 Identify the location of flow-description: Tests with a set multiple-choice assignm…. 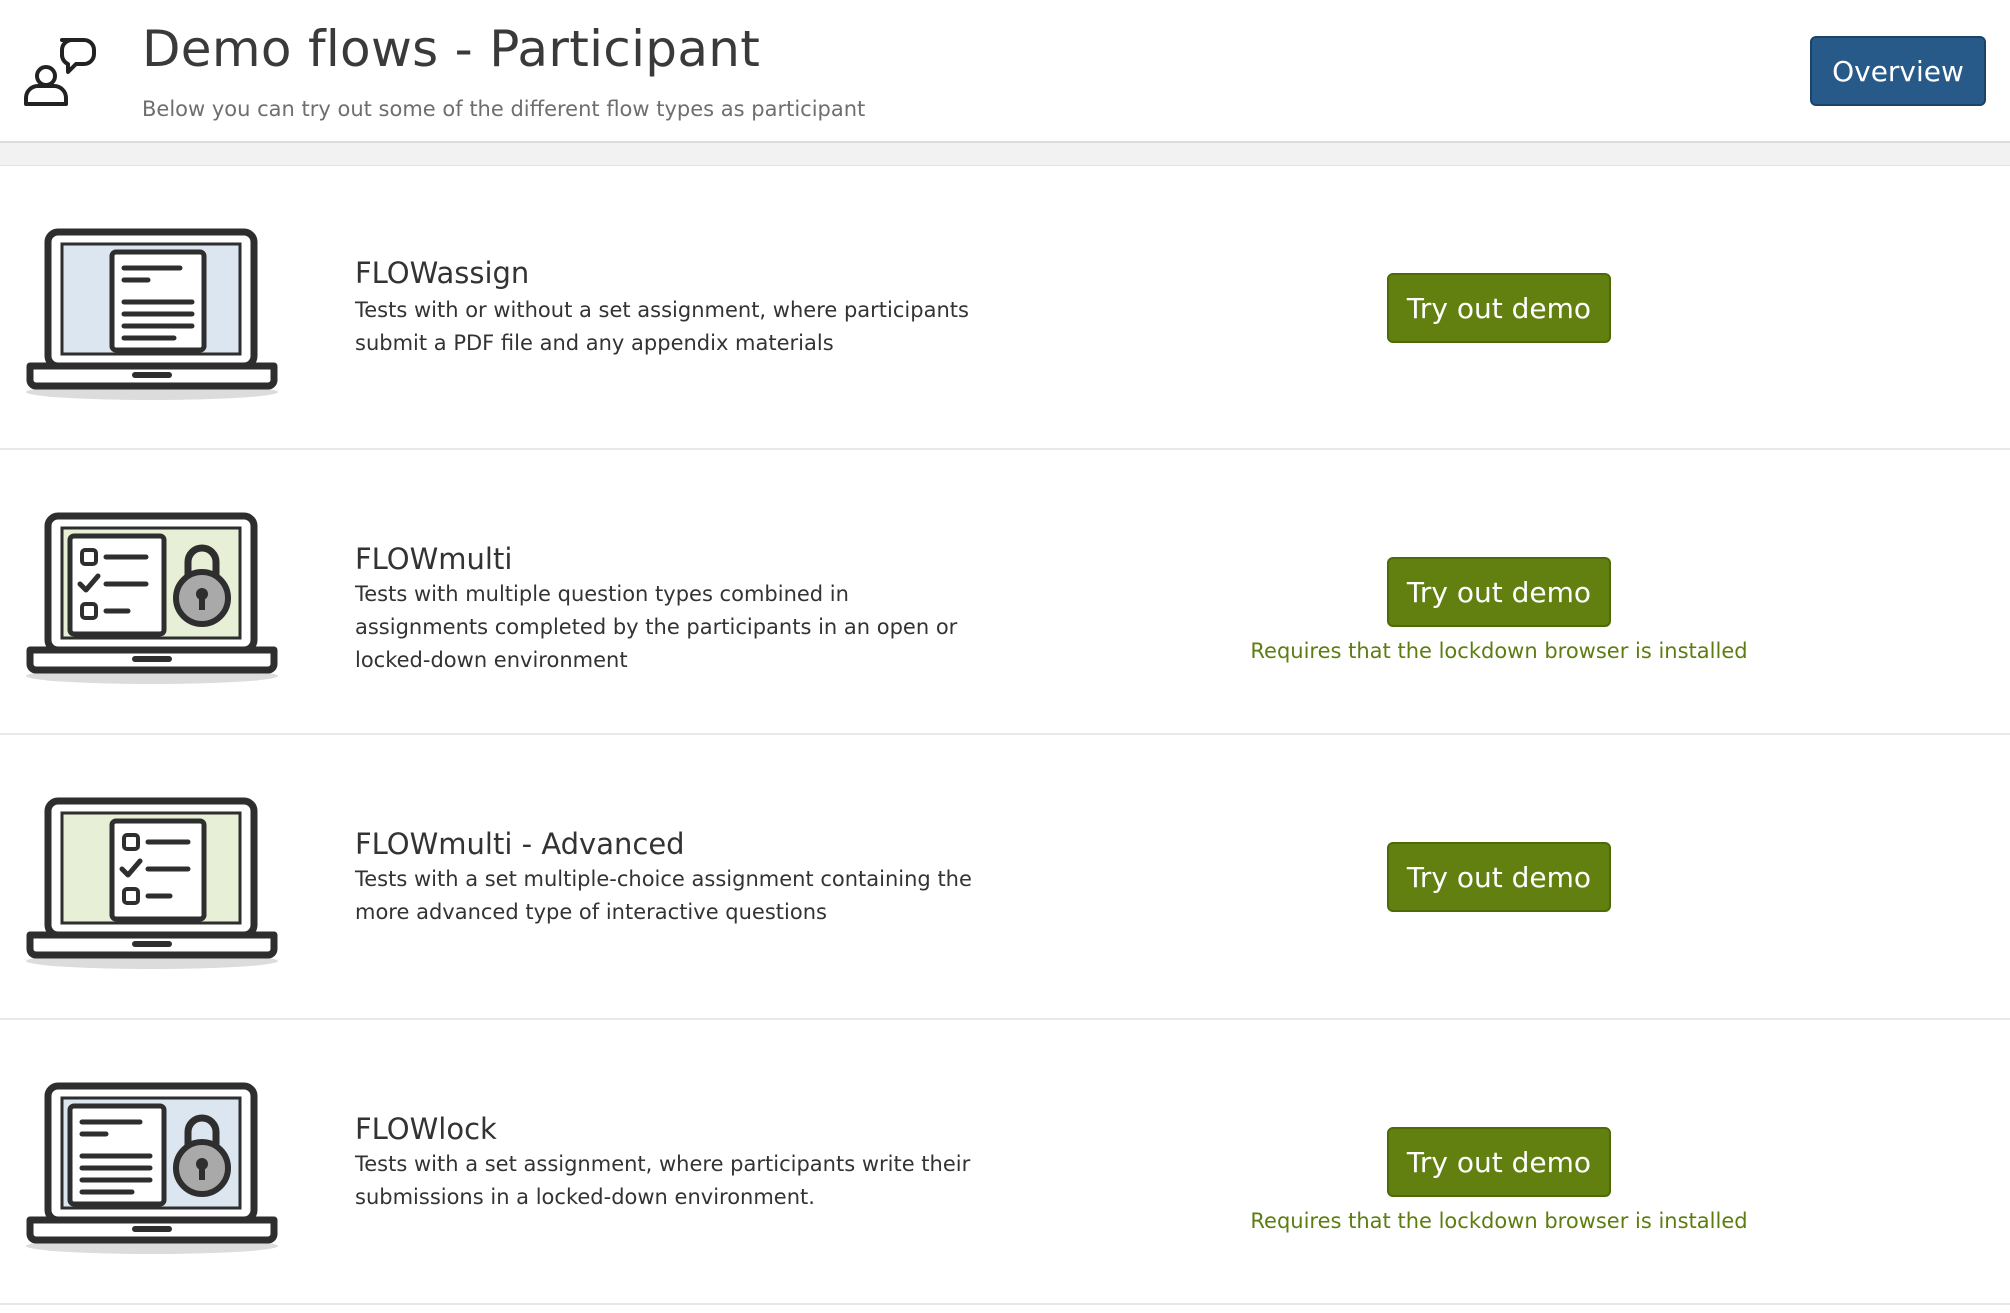
(663, 895).